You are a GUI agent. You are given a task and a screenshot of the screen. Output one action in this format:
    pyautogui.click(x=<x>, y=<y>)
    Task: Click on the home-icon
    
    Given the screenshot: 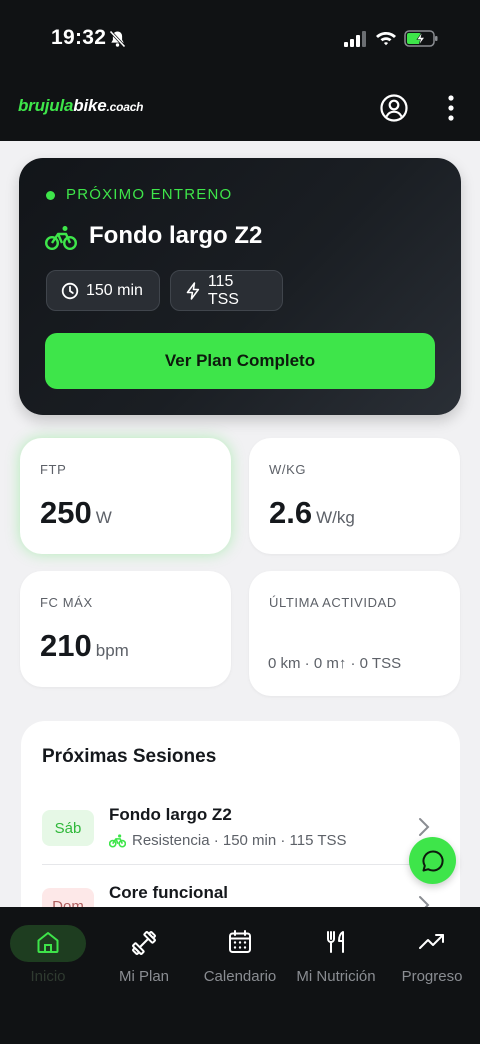 What is the action you would take?
    pyautogui.click(x=48, y=942)
    